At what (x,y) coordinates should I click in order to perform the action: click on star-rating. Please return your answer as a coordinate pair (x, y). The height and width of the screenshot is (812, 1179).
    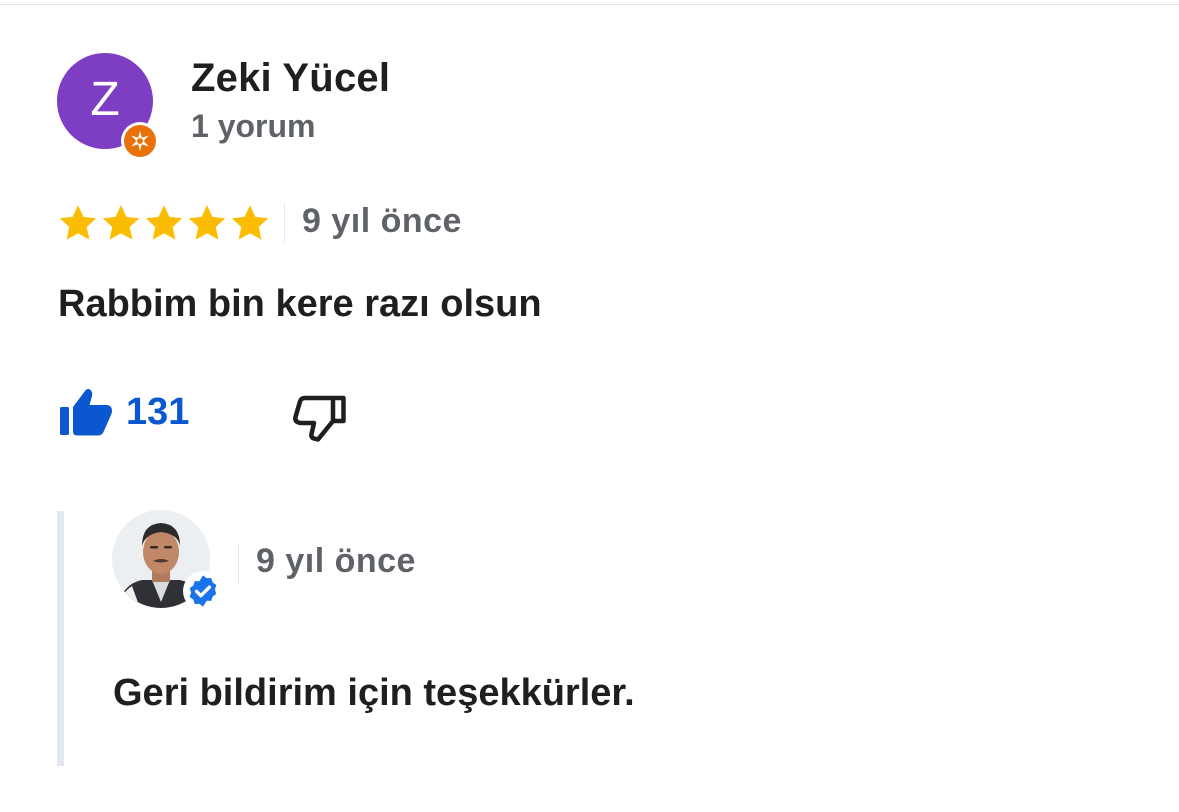
    Looking at the image, I should click on (164, 223).